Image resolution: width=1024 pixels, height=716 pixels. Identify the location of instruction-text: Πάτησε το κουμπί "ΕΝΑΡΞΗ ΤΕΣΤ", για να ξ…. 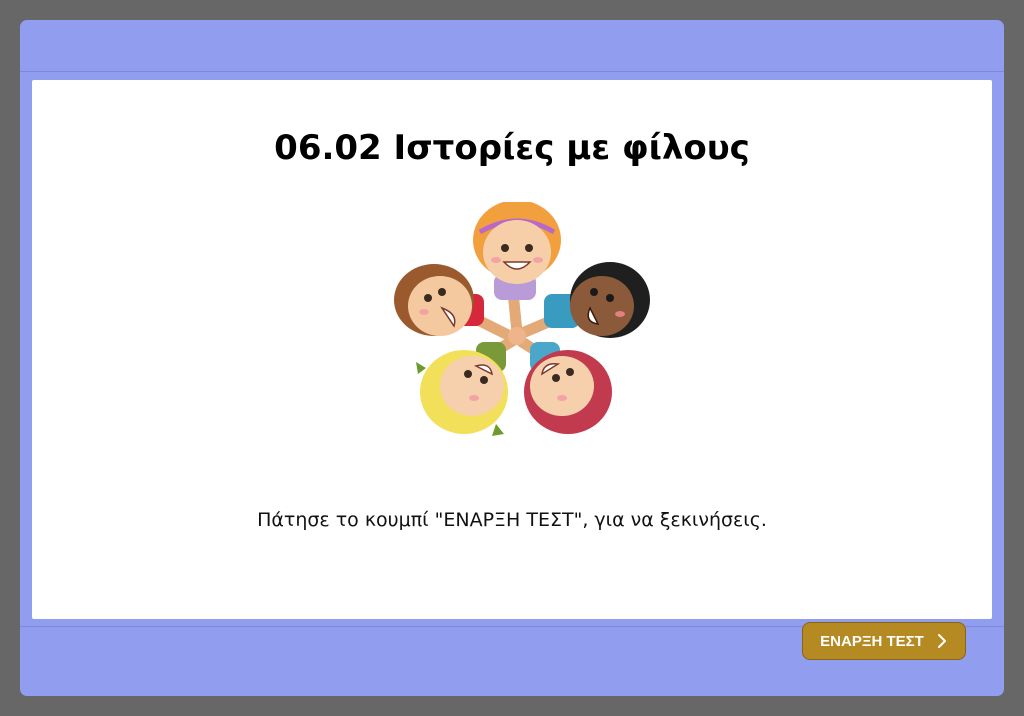
(512, 520).